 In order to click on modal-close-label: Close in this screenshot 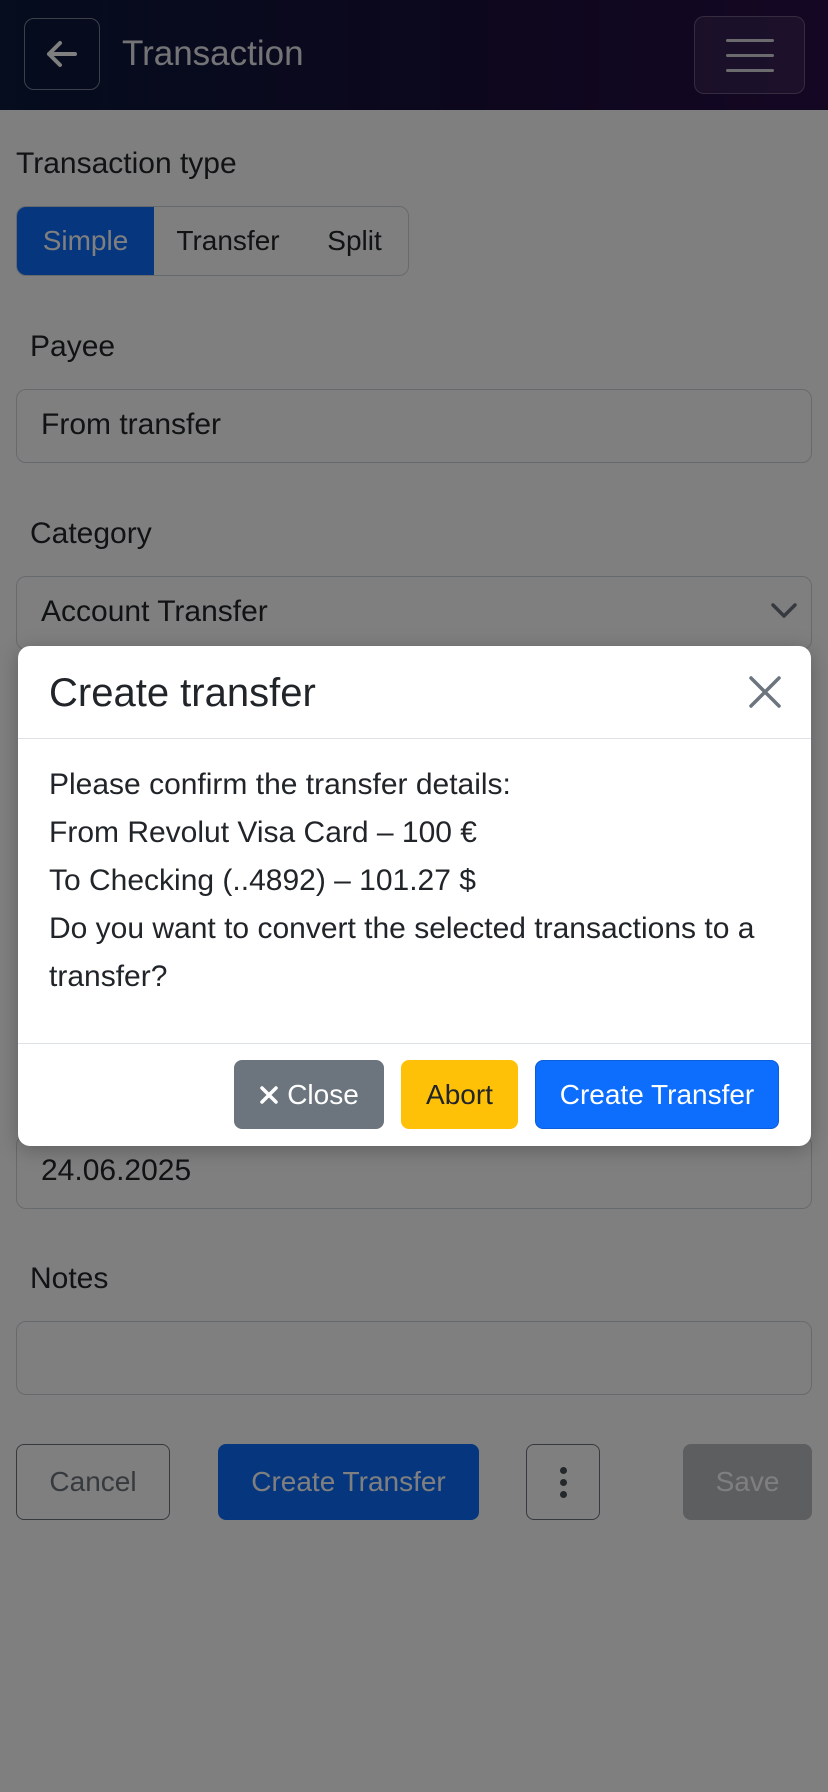, I will do `click(323, 1094)`.